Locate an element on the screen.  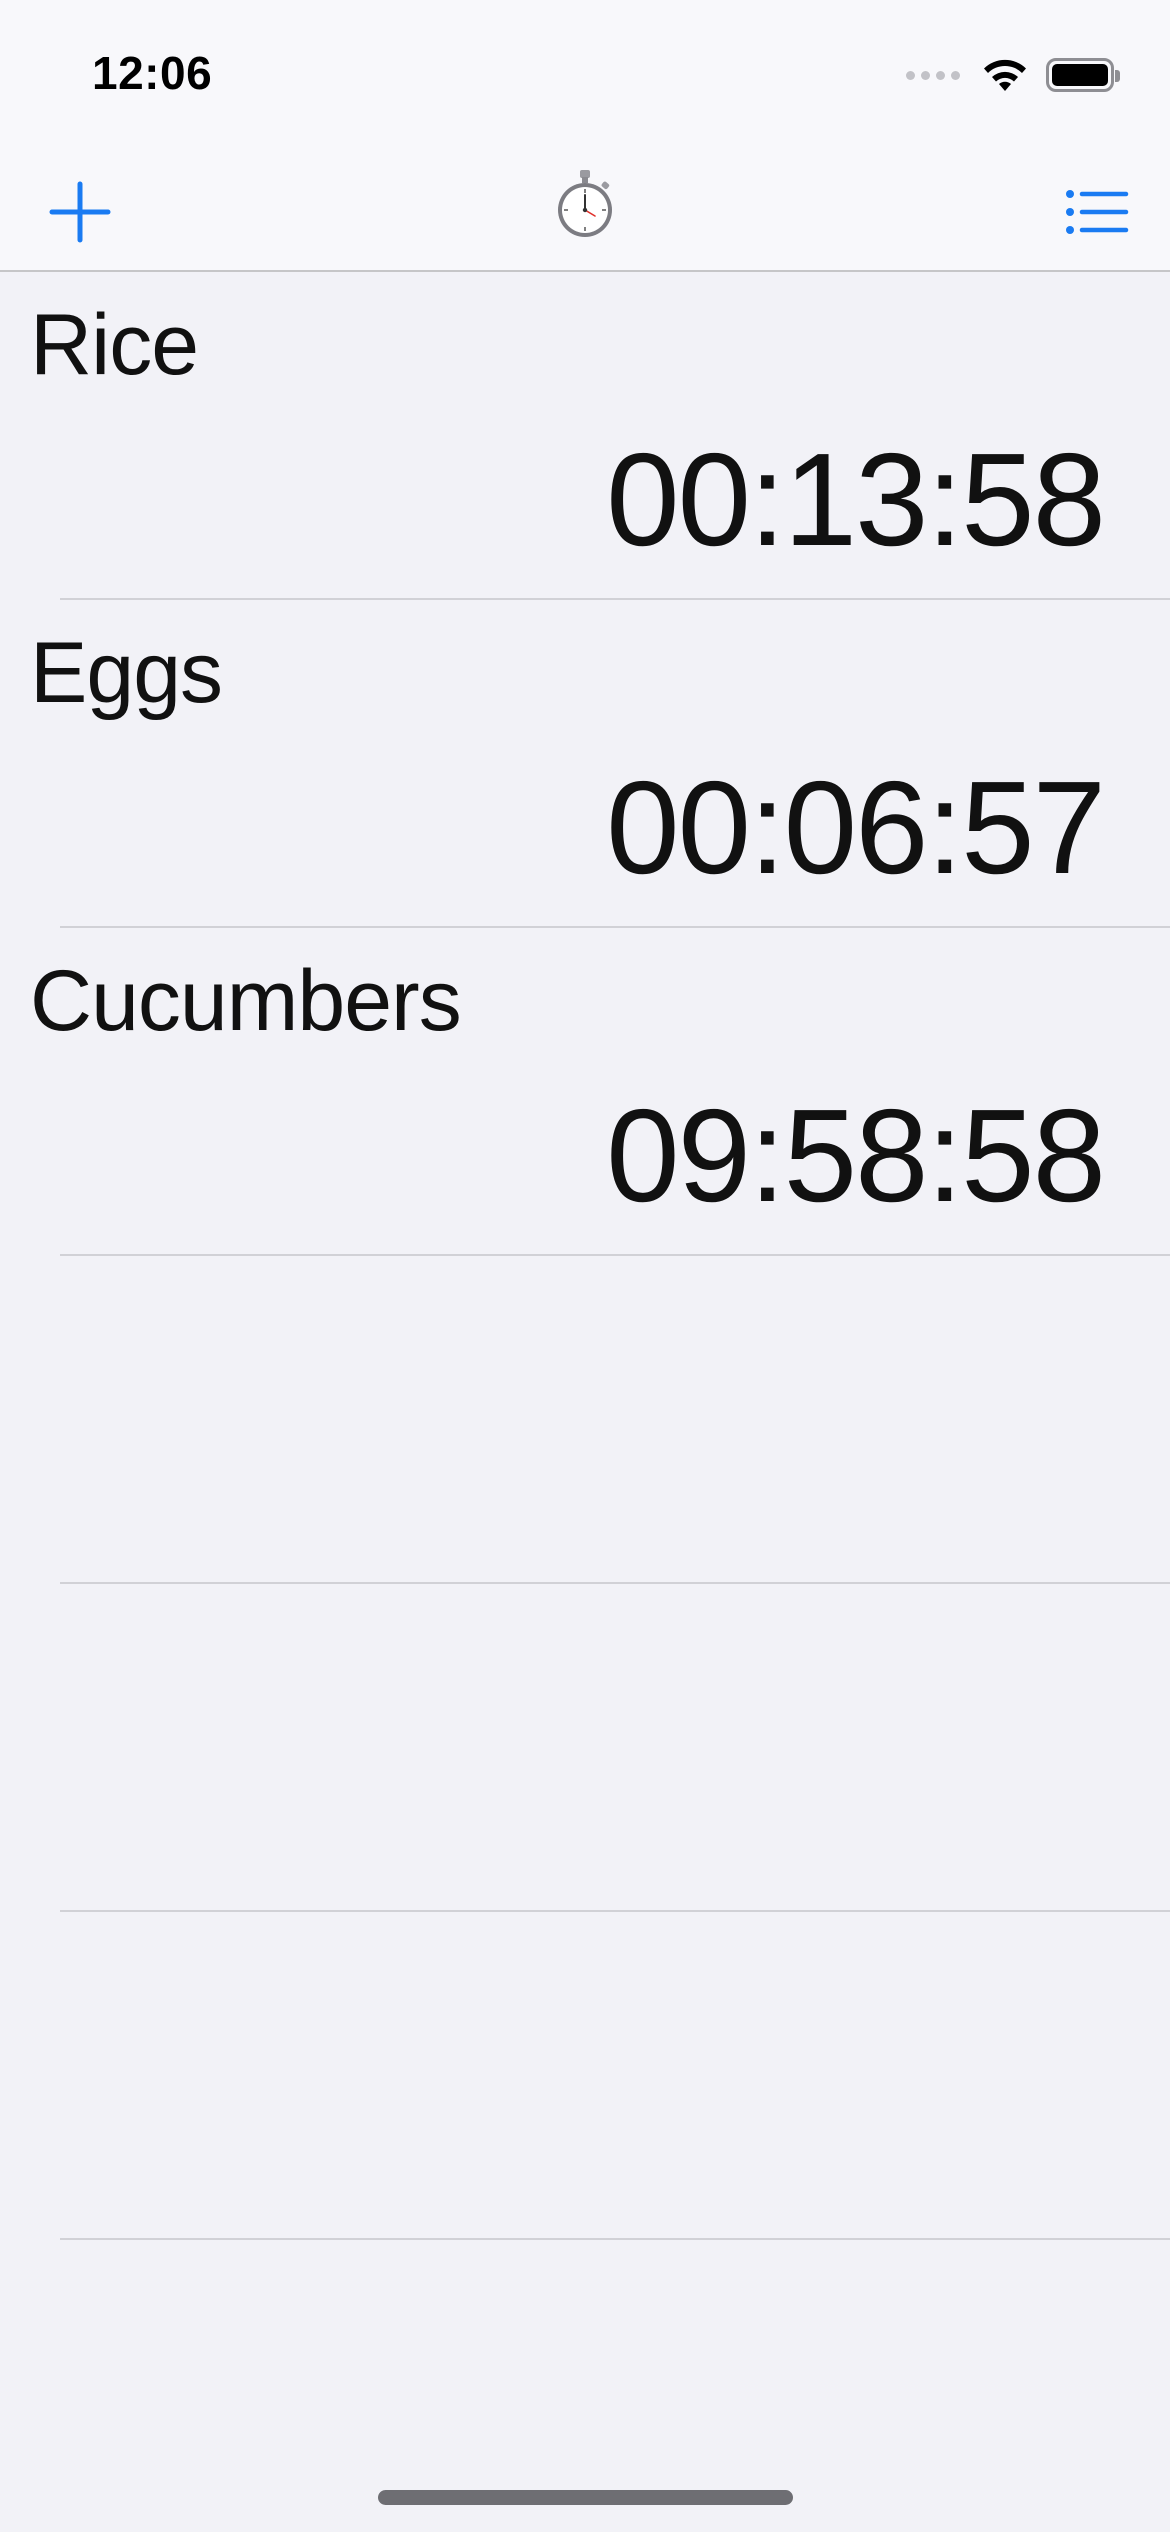
wifi-icon is located at coordinates (1005, 75).